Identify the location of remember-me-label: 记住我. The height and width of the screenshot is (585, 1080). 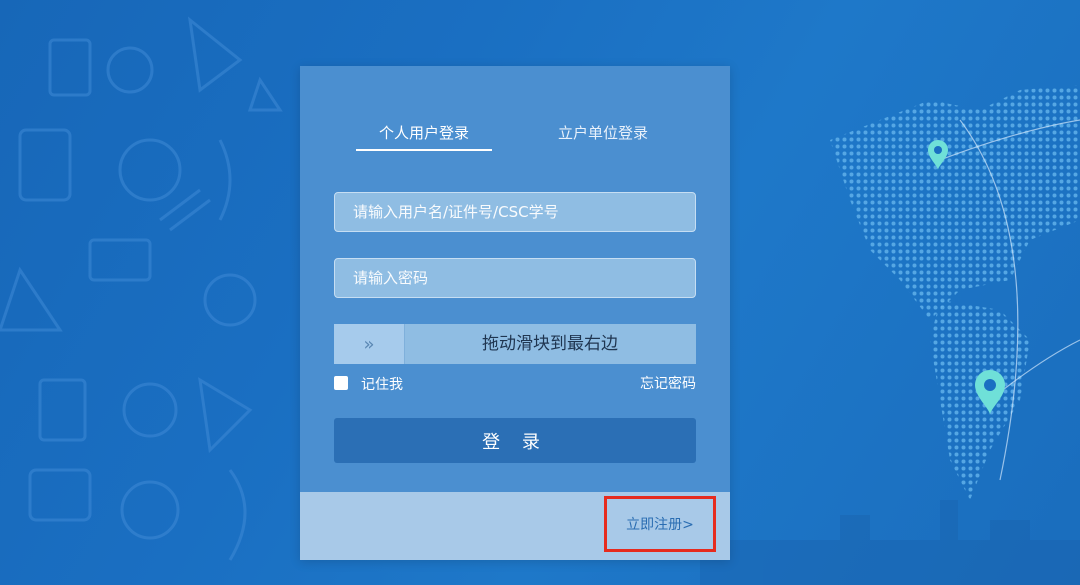
(382, 385).